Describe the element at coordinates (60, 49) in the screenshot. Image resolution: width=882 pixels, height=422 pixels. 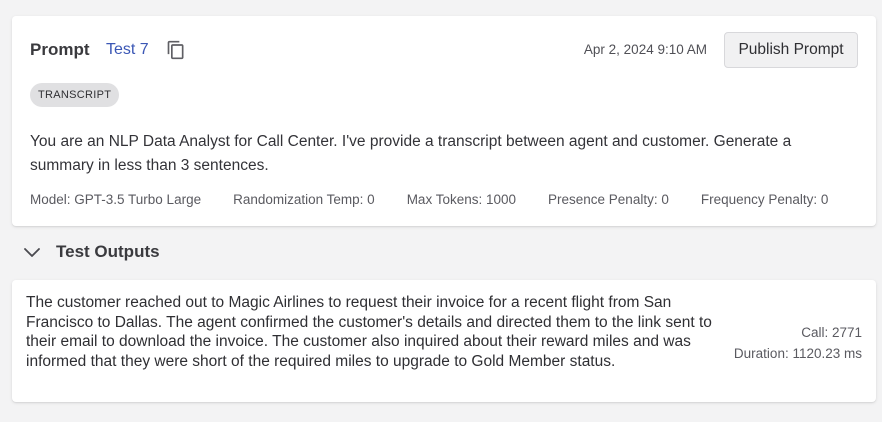
I see `prompt-title: Prompt` at that location.